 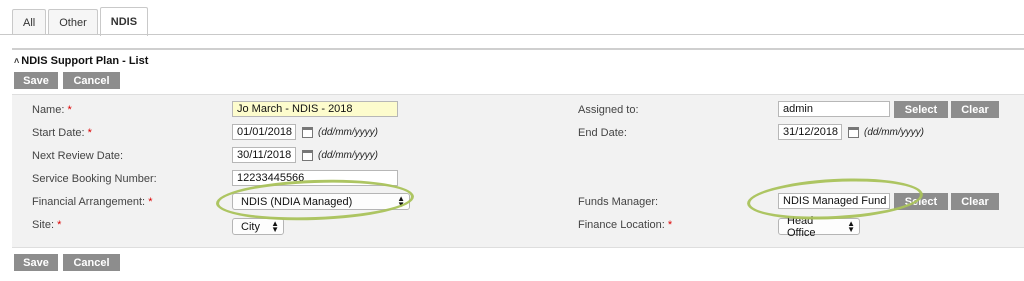 What do you see at coordinates (810, 132) in the screenshot?
I see `end-date-input: 31/12/2018` at bounding box center [810, 132].